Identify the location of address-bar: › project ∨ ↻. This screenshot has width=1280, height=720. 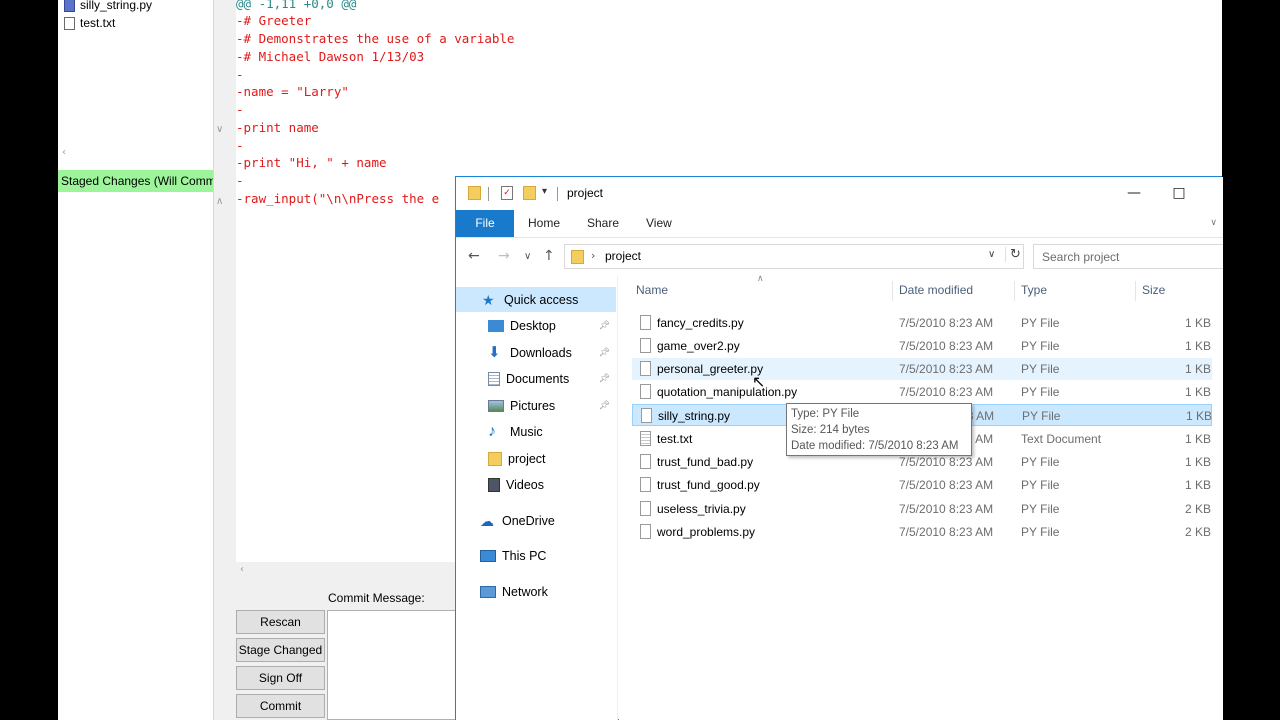
(794, 256).